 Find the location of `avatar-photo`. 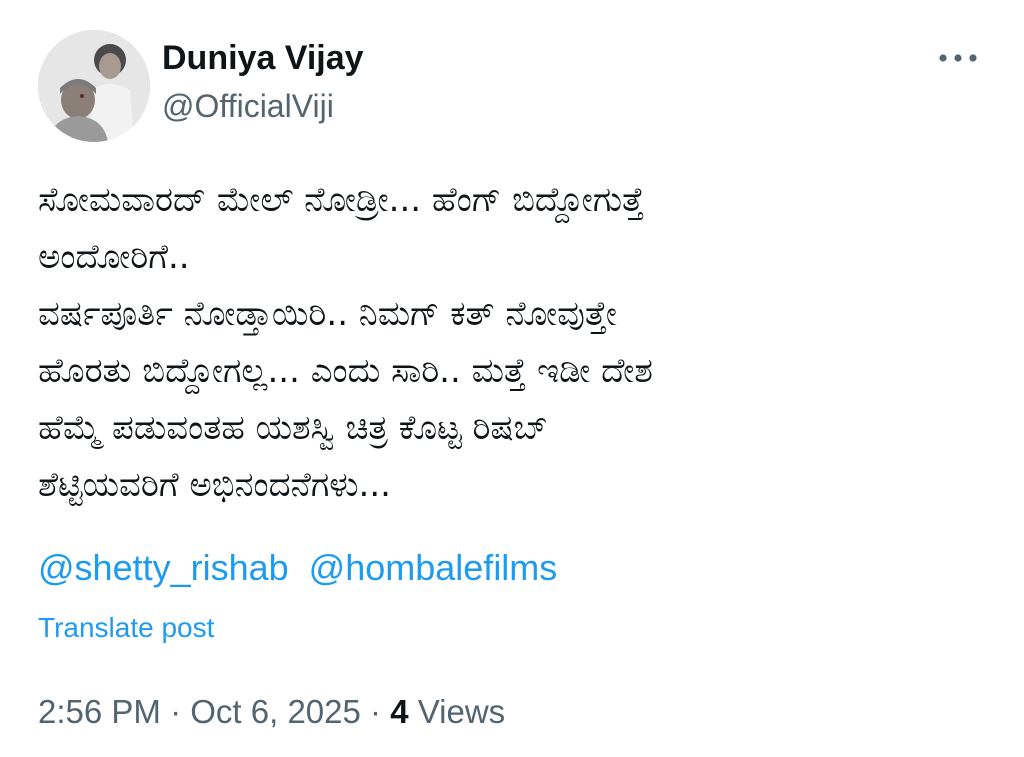

avatar-photo is located at coordinates (94, 86).